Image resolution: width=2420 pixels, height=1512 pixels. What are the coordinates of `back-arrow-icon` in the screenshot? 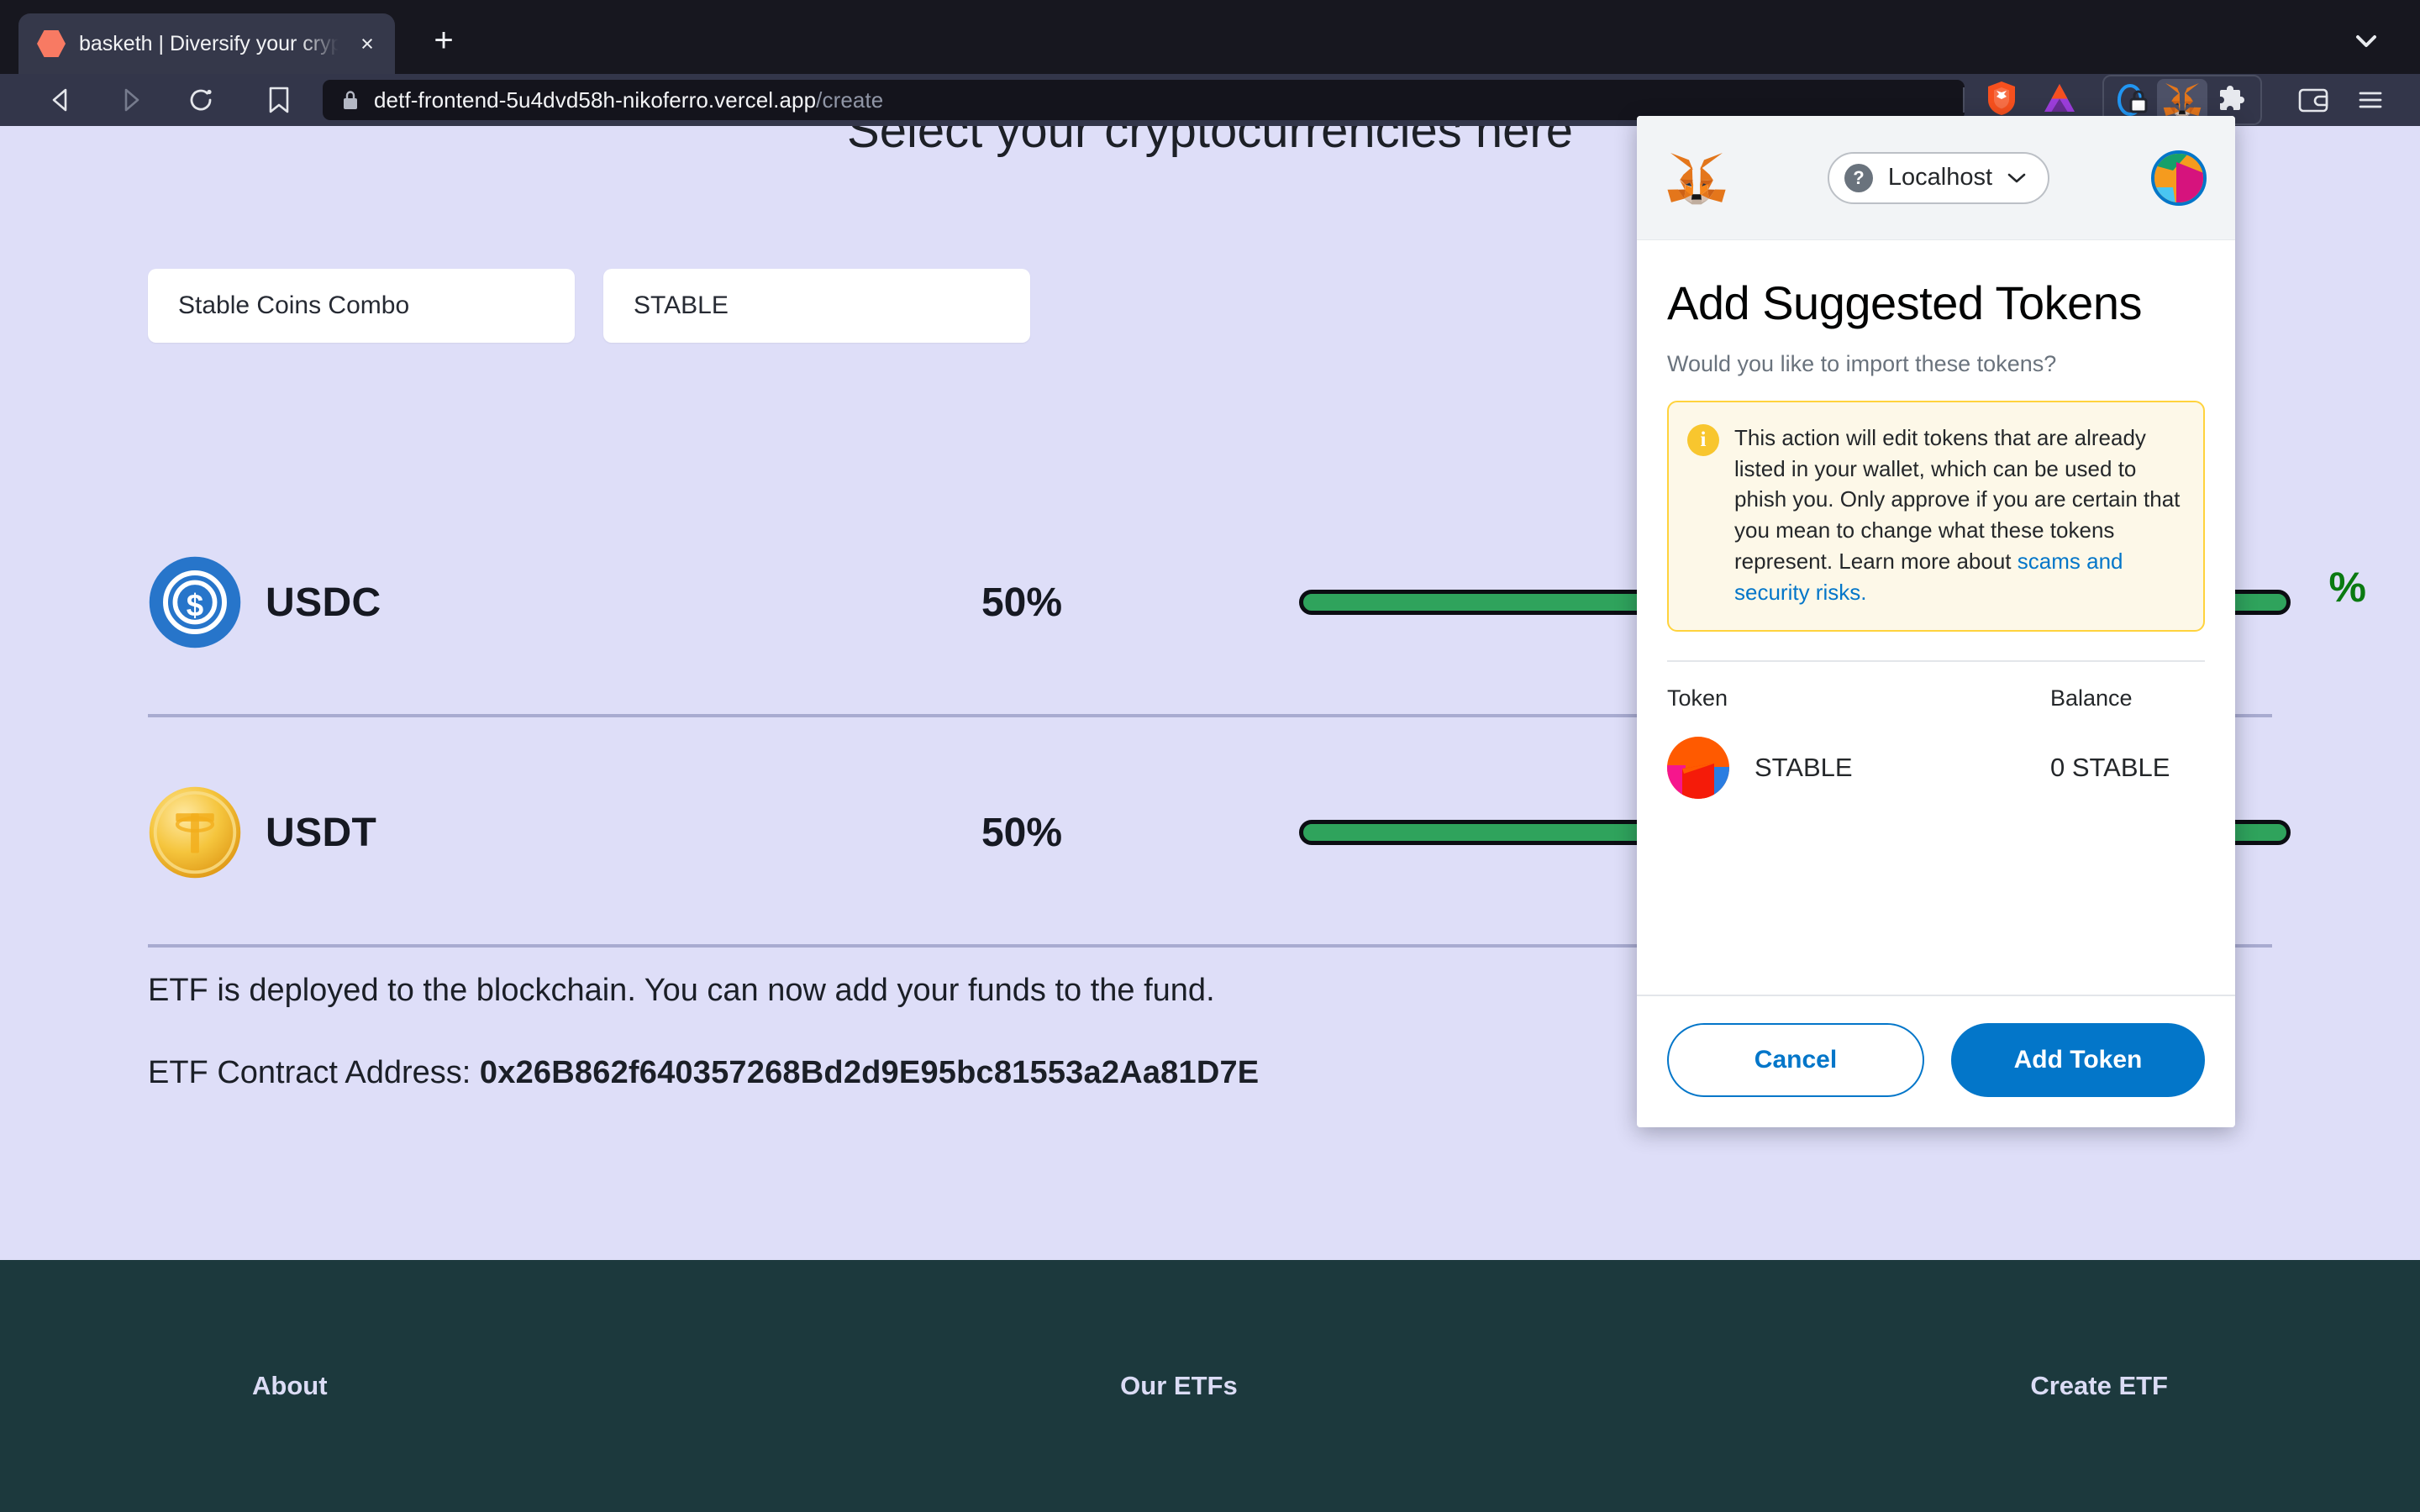 It's located at (62, 100).